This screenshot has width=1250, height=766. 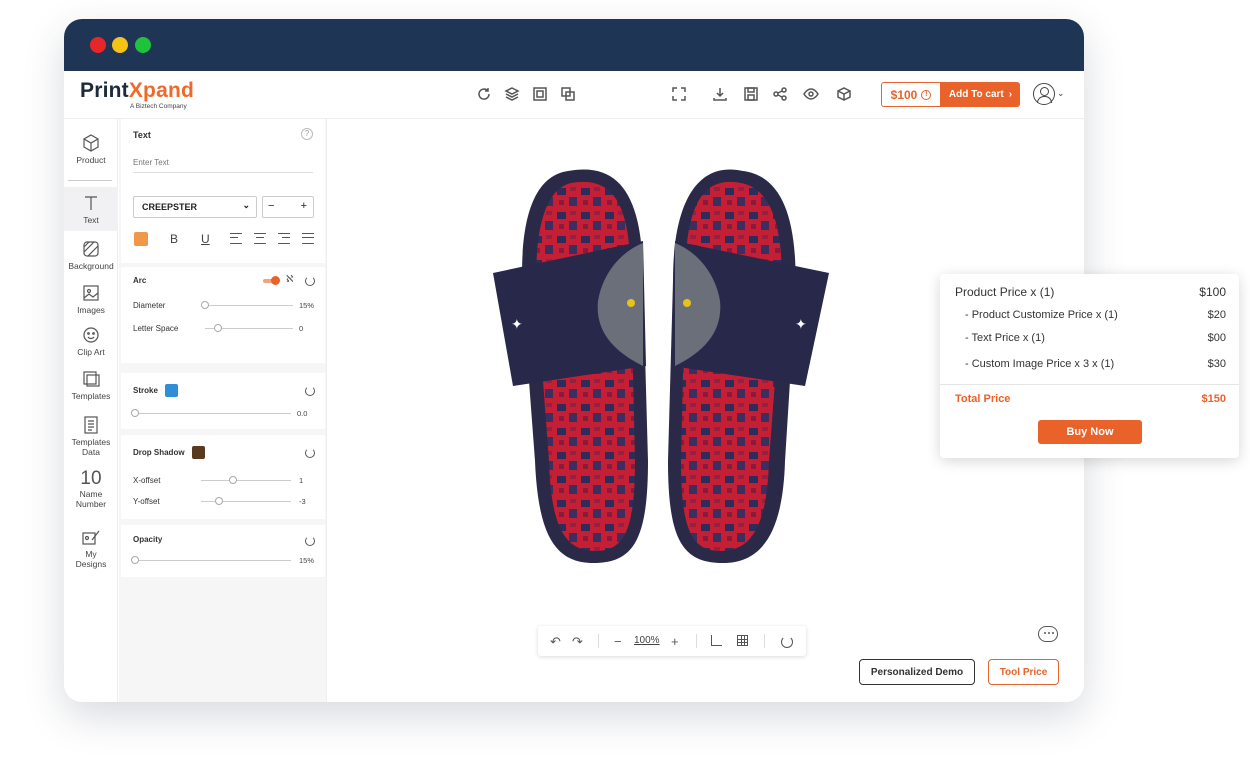 What do you see at coordinates (310, 541) in the screenshot?
I see `opacity-reset-icon` at bounding box center [310, 541].